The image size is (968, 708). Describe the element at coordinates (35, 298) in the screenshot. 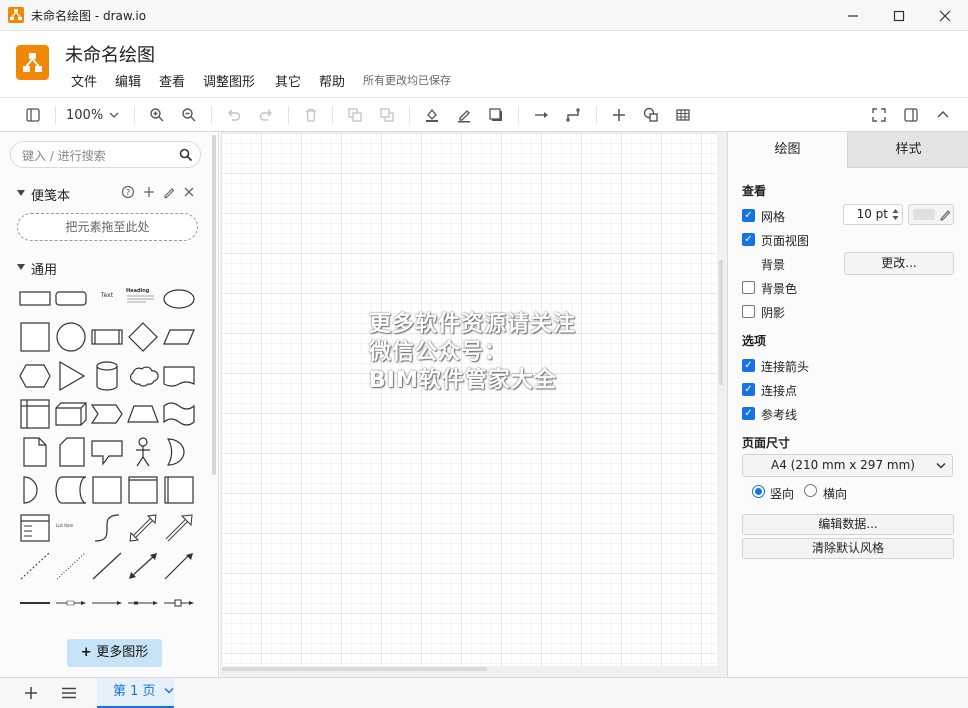

I see `shape-rectangle` at that location.